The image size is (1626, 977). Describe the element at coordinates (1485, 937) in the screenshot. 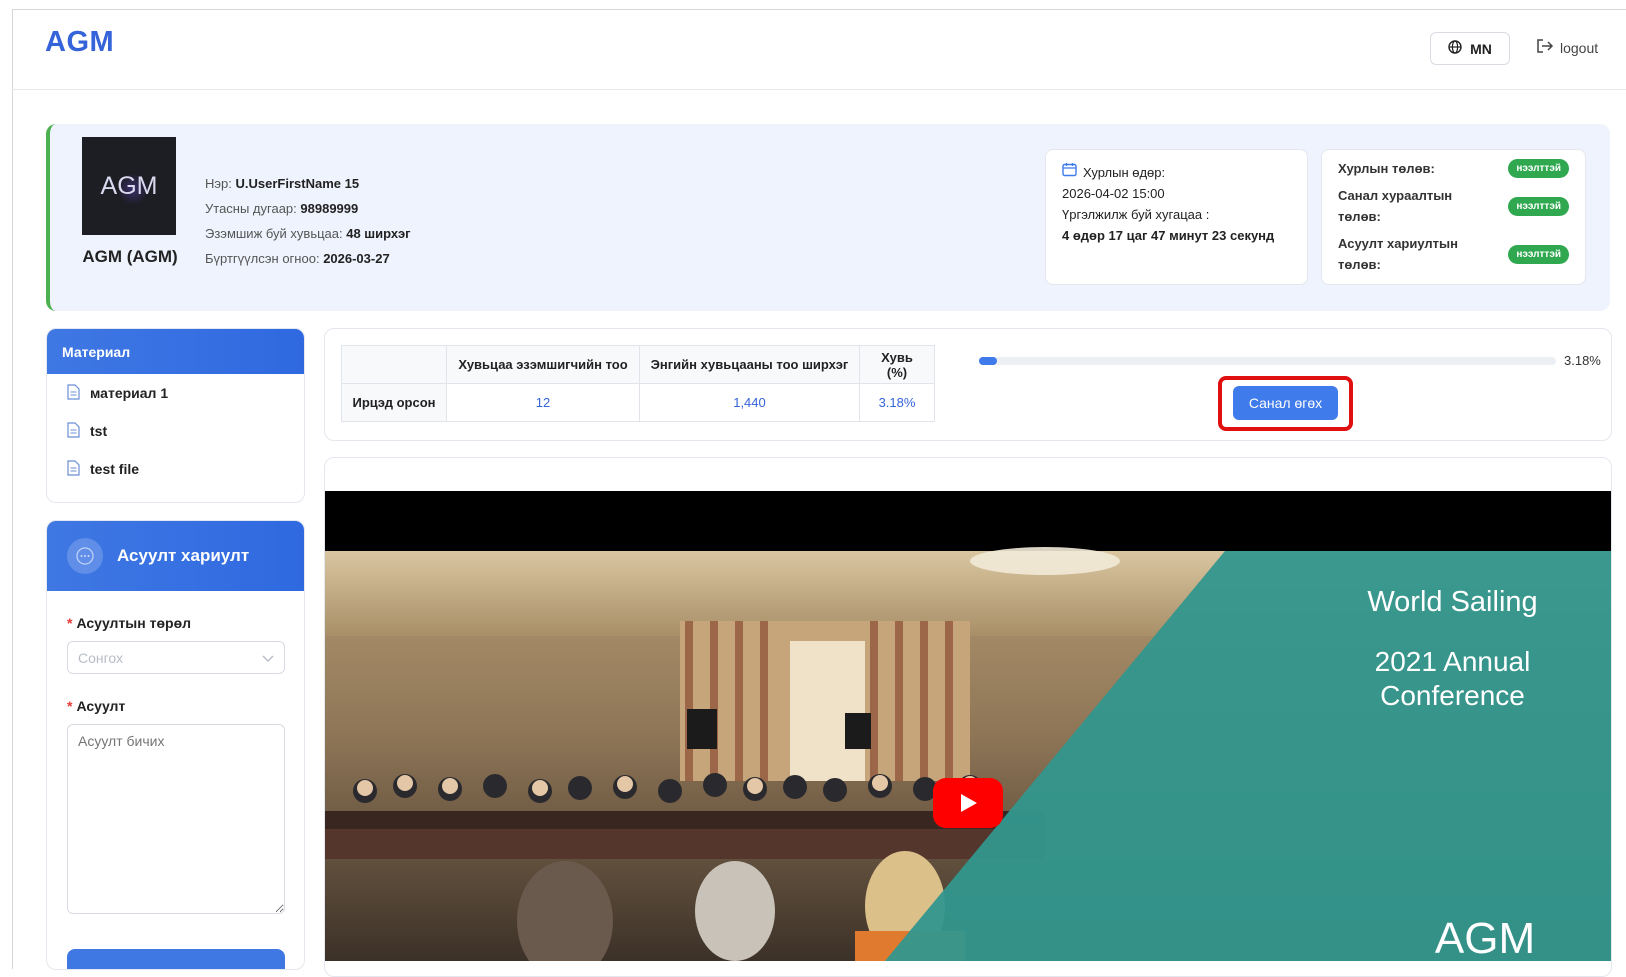

I see `video-brand: AGM` at that location.